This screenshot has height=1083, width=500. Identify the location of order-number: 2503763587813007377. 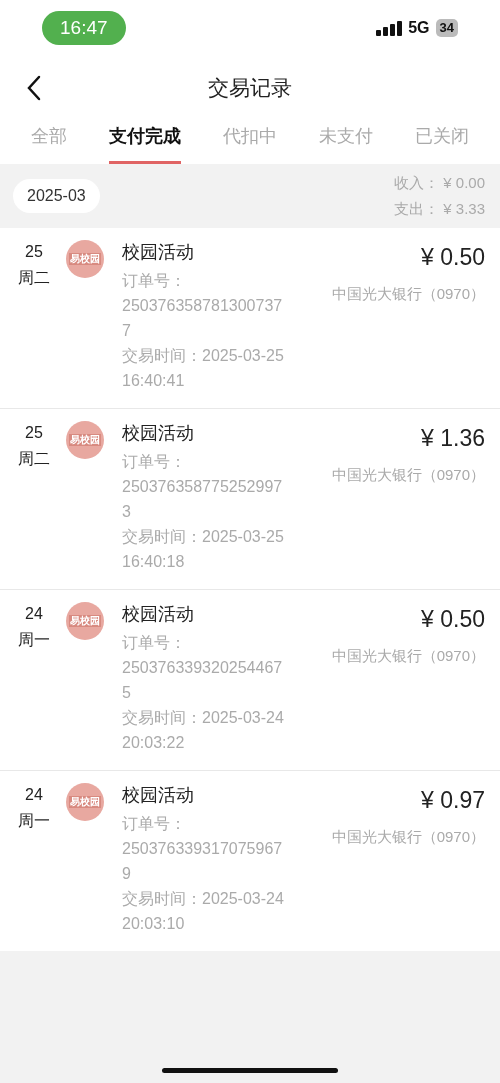
(202, 318).